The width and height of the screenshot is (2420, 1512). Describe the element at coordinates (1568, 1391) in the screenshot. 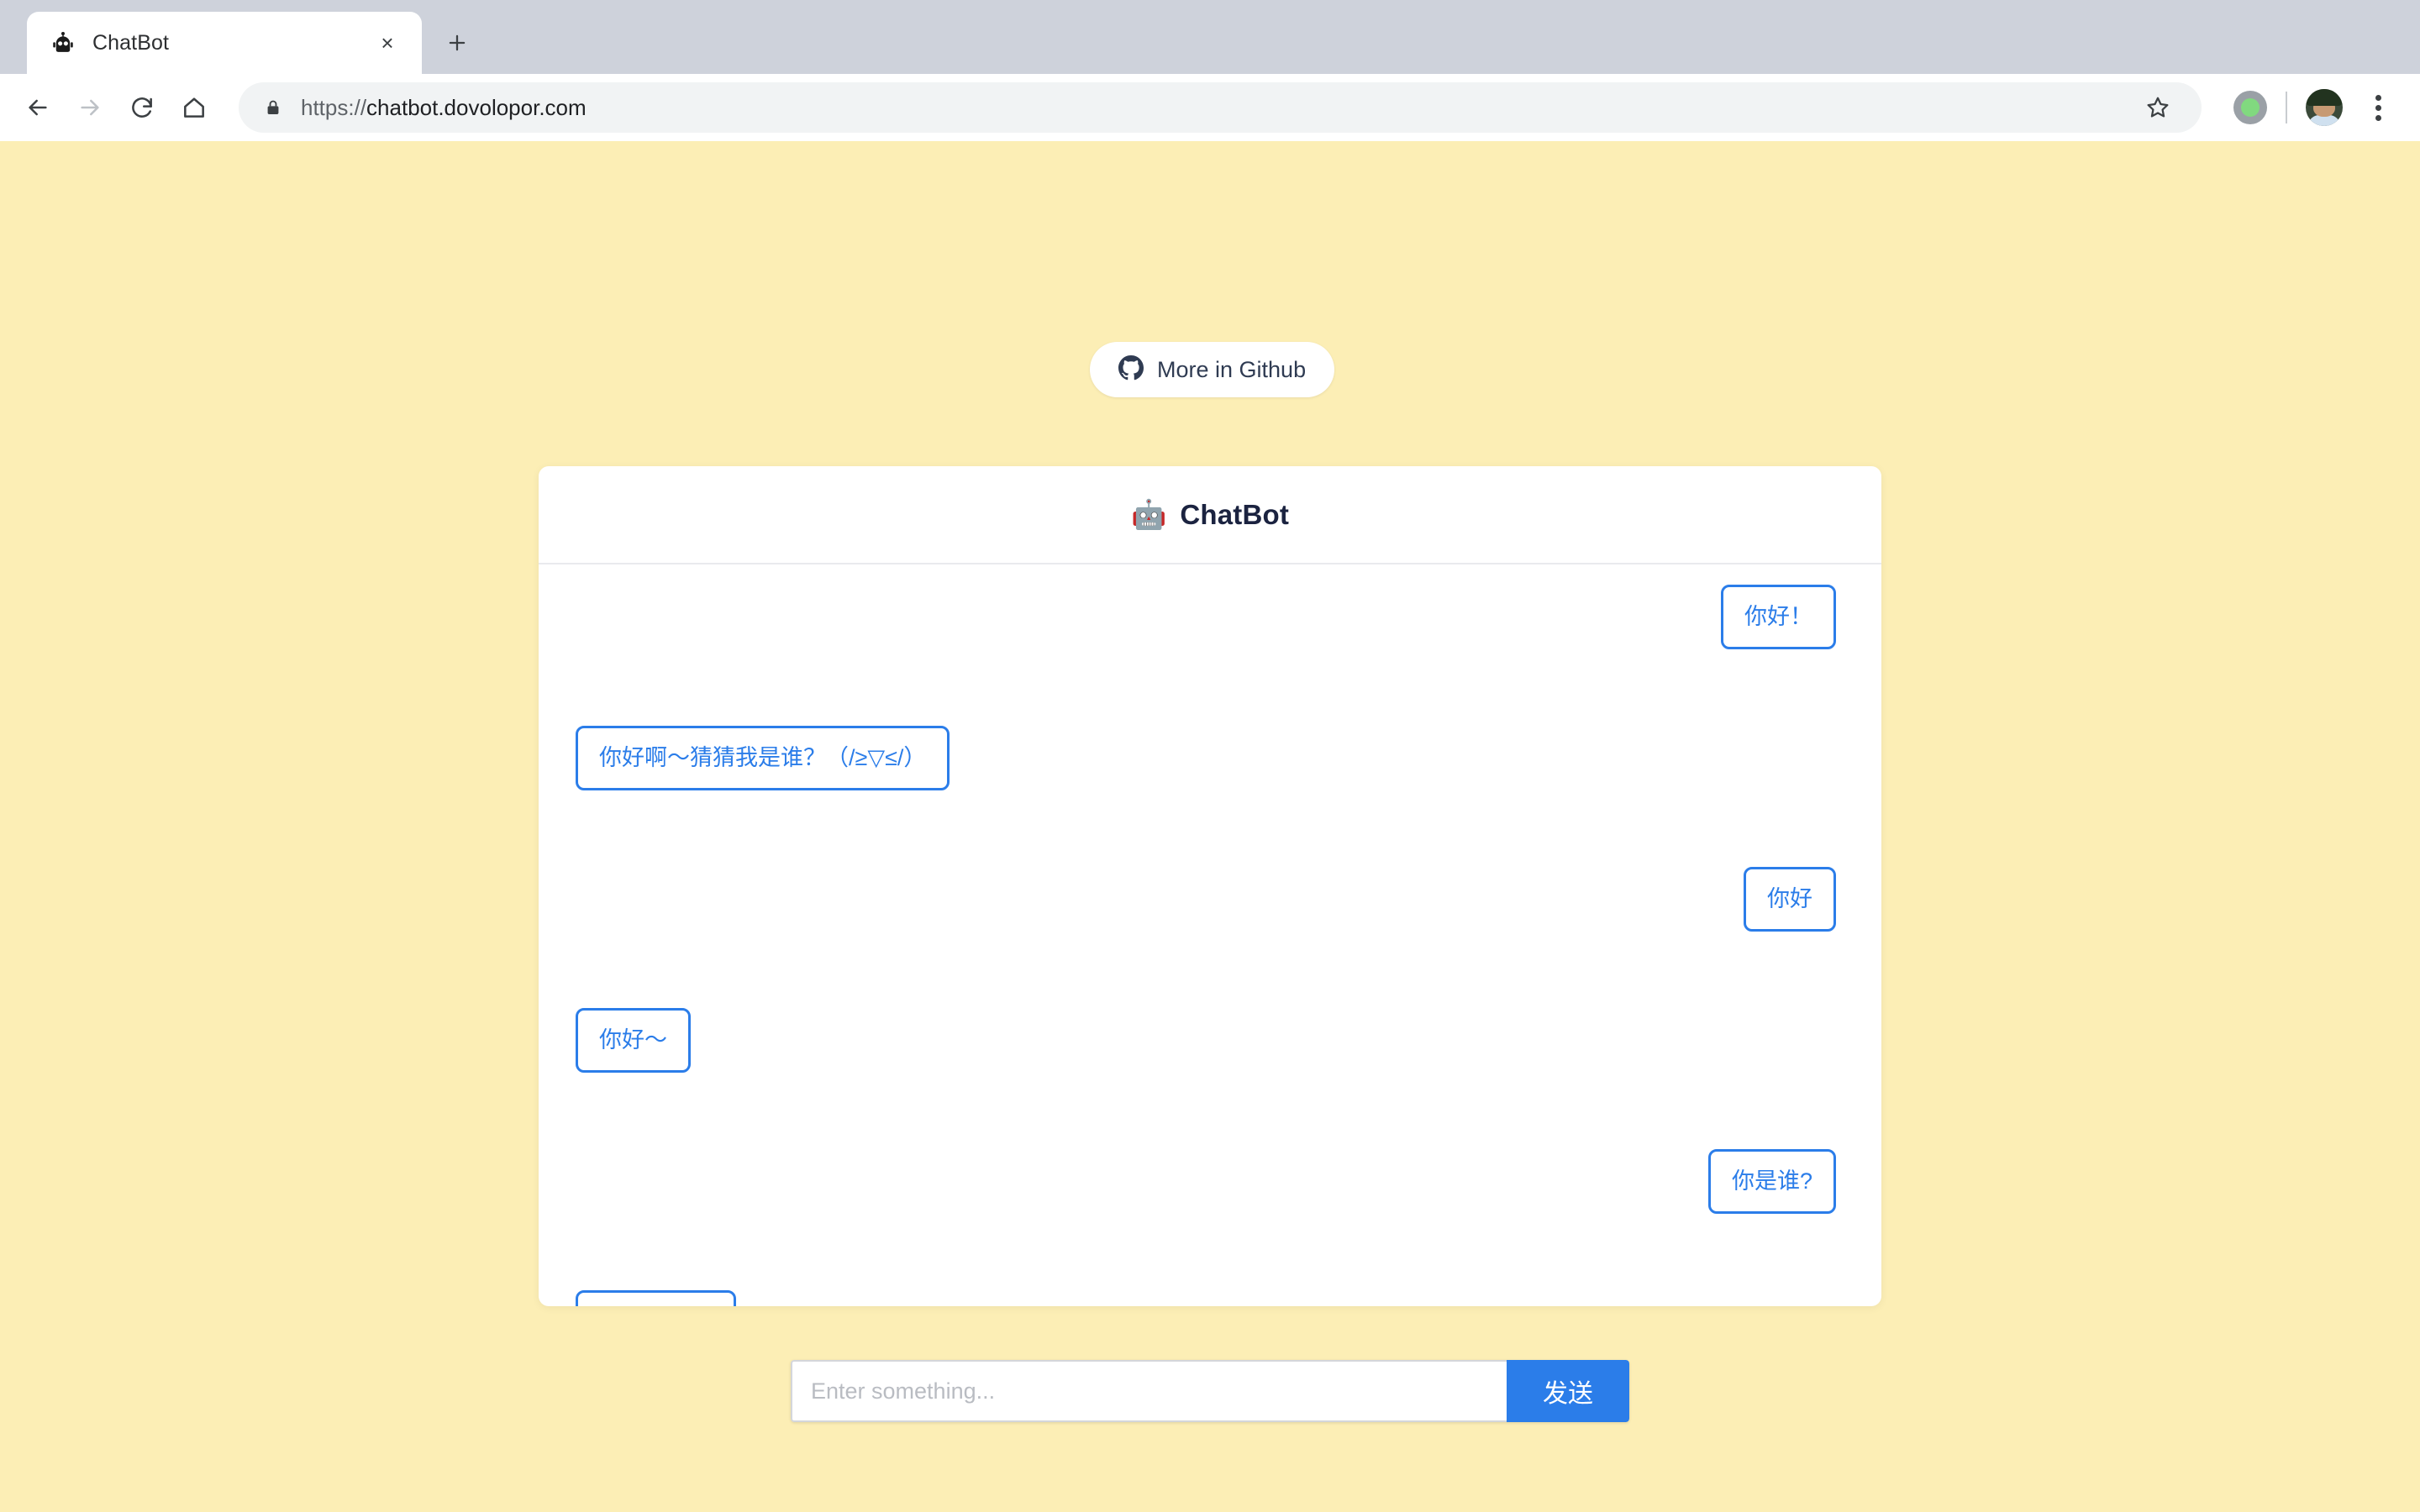

I see `send-button: 发送` at that location.